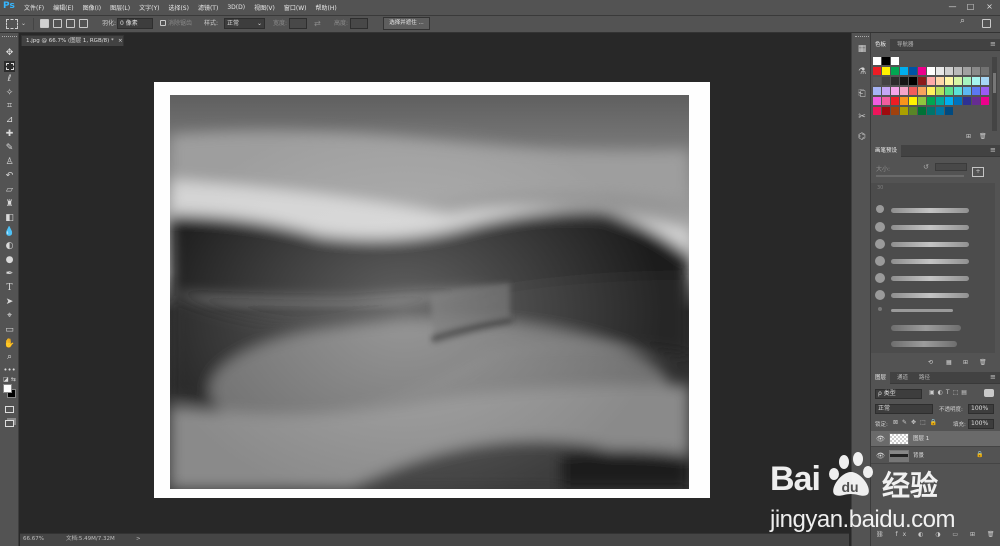 The width and height of the screenshot is (1000, 546). I want to click on menu-window: 窗口(W), so click(295, 7).